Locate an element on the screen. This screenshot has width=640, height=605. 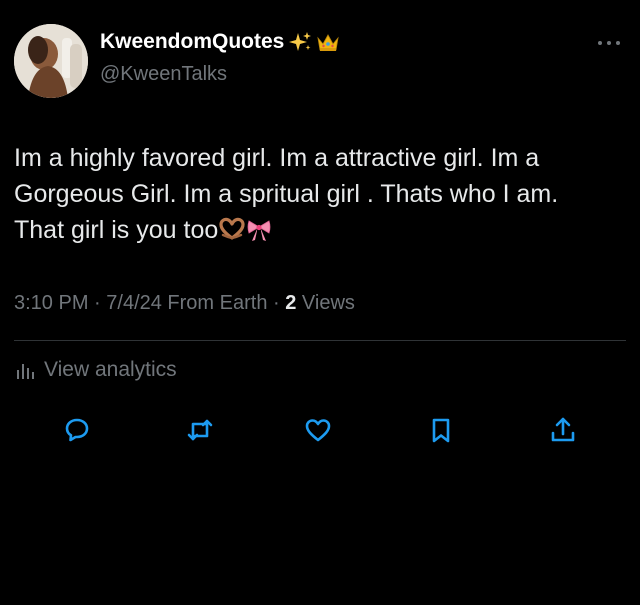
like-button is located at coordinates (318, 430).